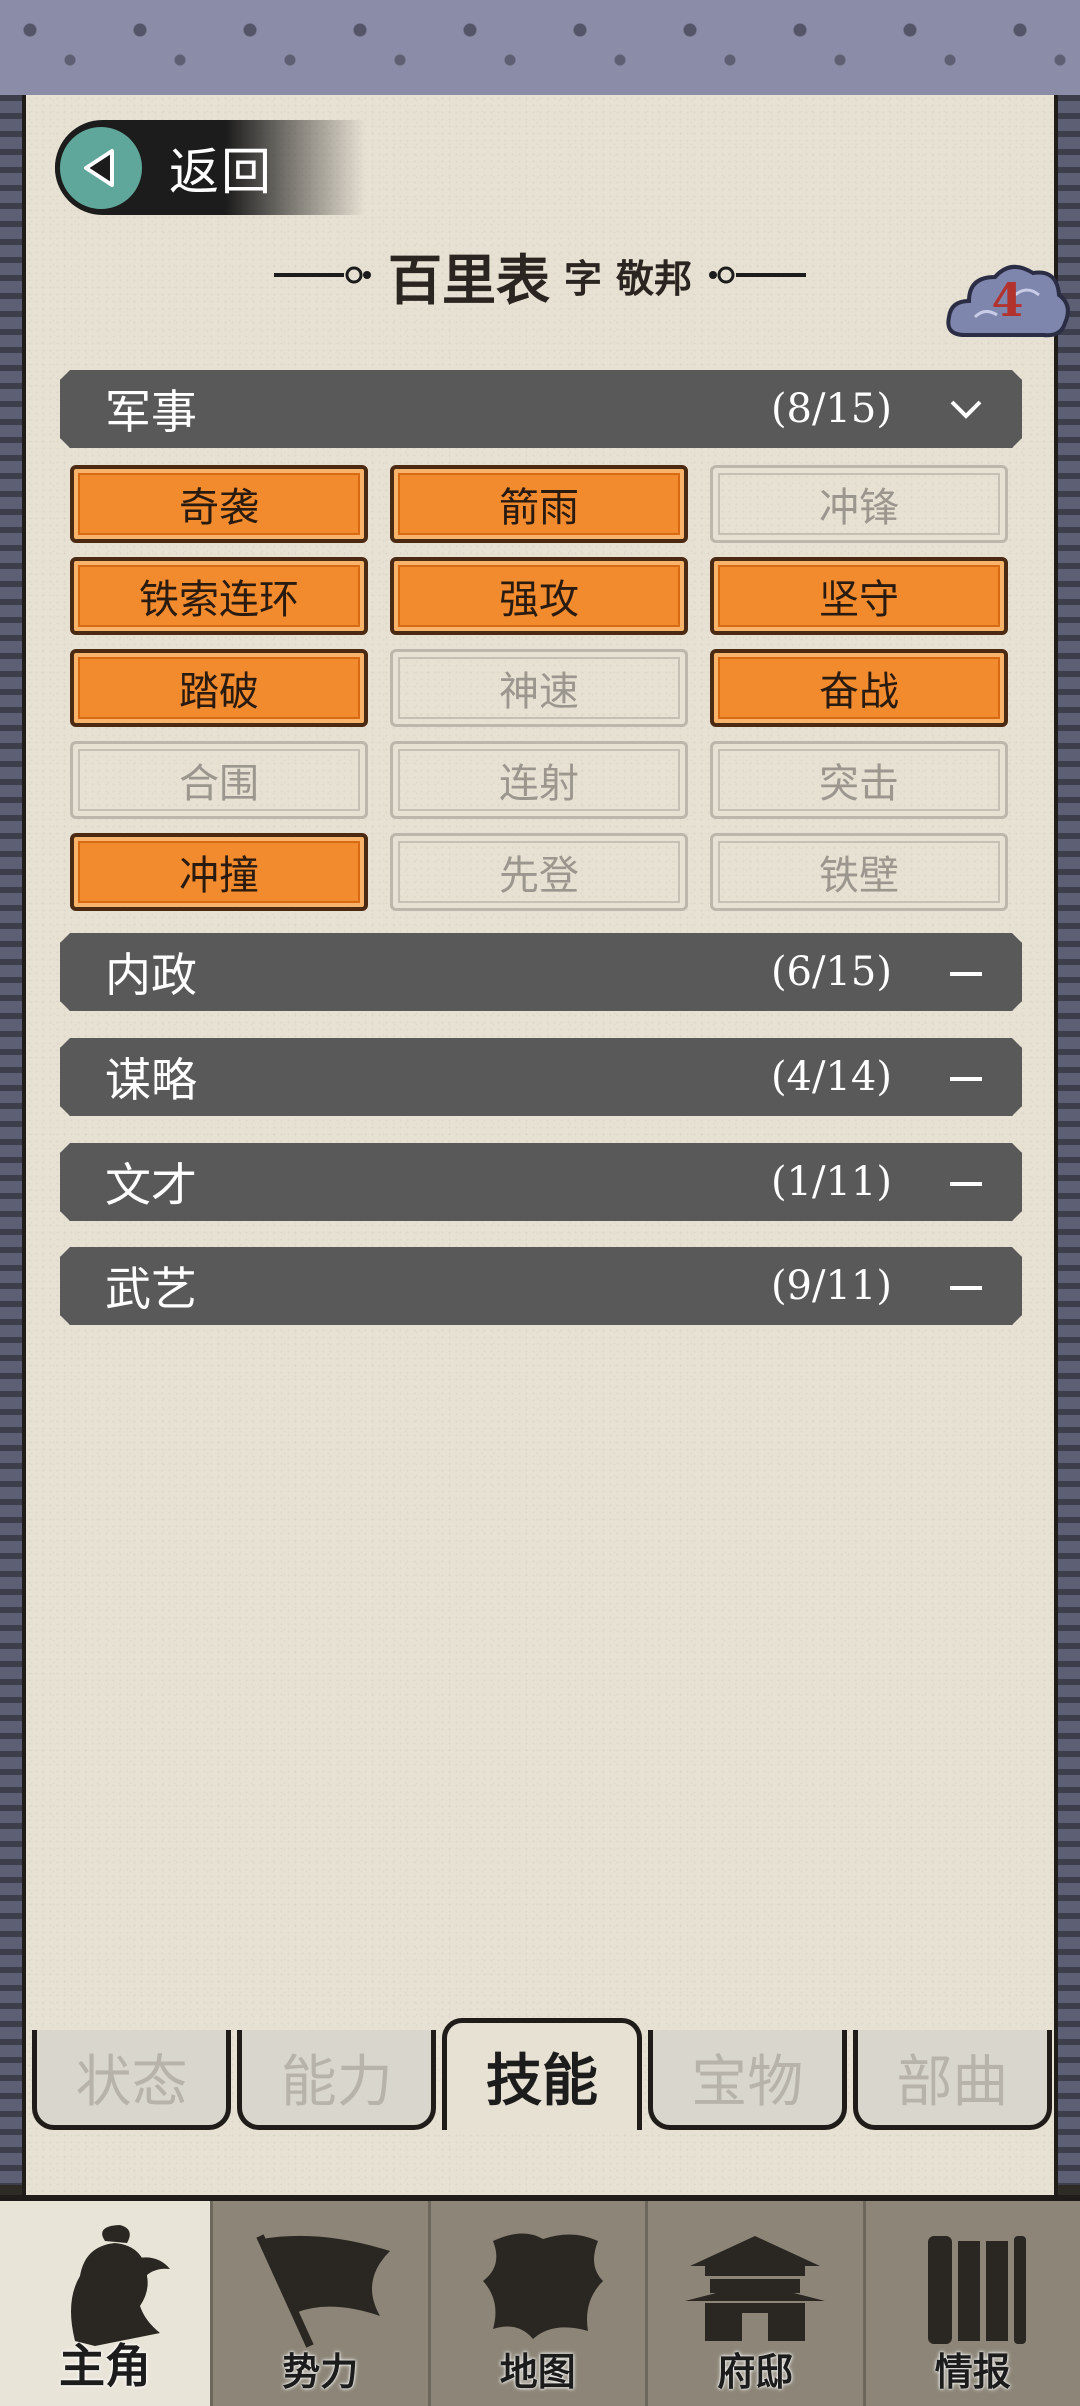 This screenshot has width=1080, height=2406. I want to click on skill-points-badge: 4, so click(1007, 305).